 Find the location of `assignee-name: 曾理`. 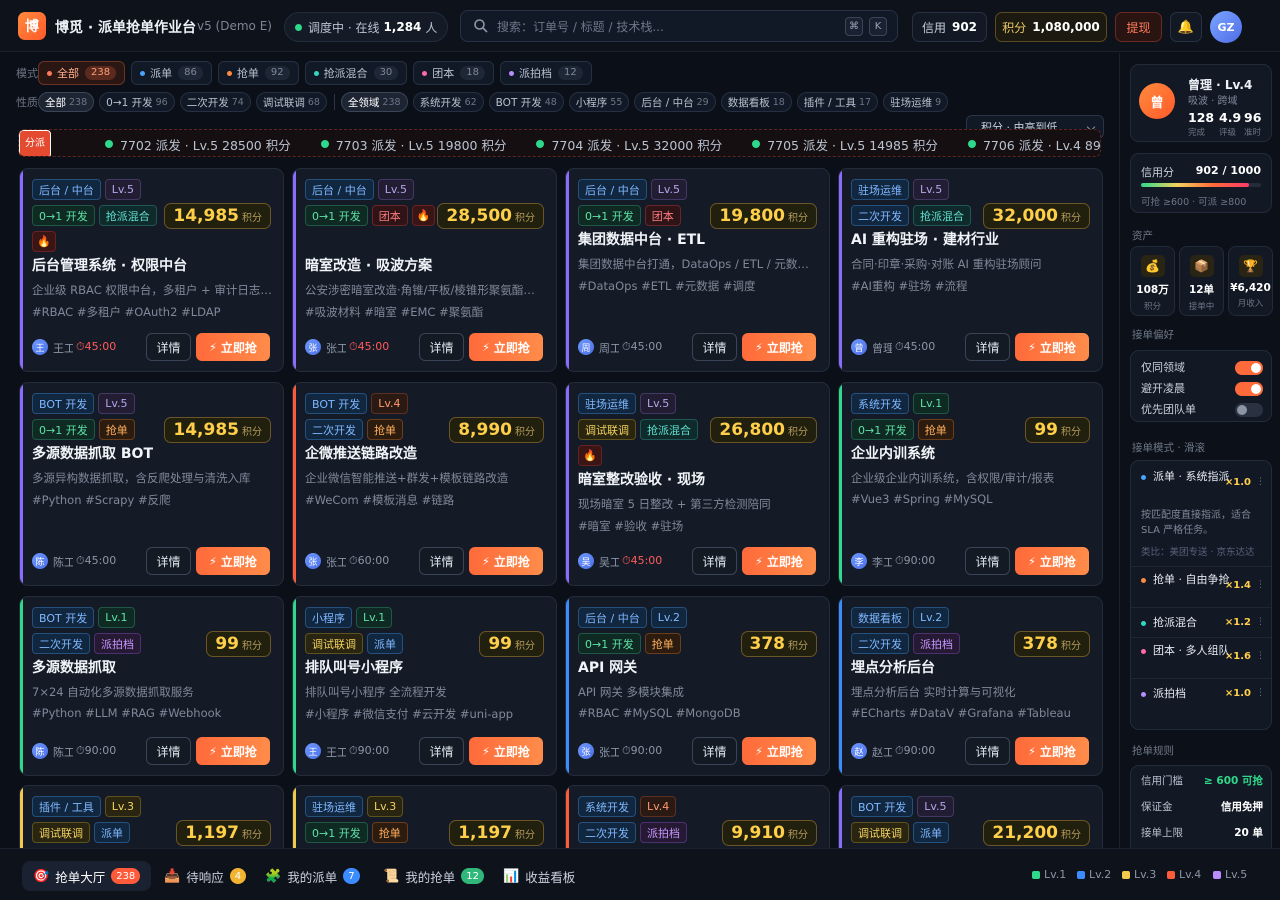

assignee-name: 曾理 is located at coordinates (882, 348).